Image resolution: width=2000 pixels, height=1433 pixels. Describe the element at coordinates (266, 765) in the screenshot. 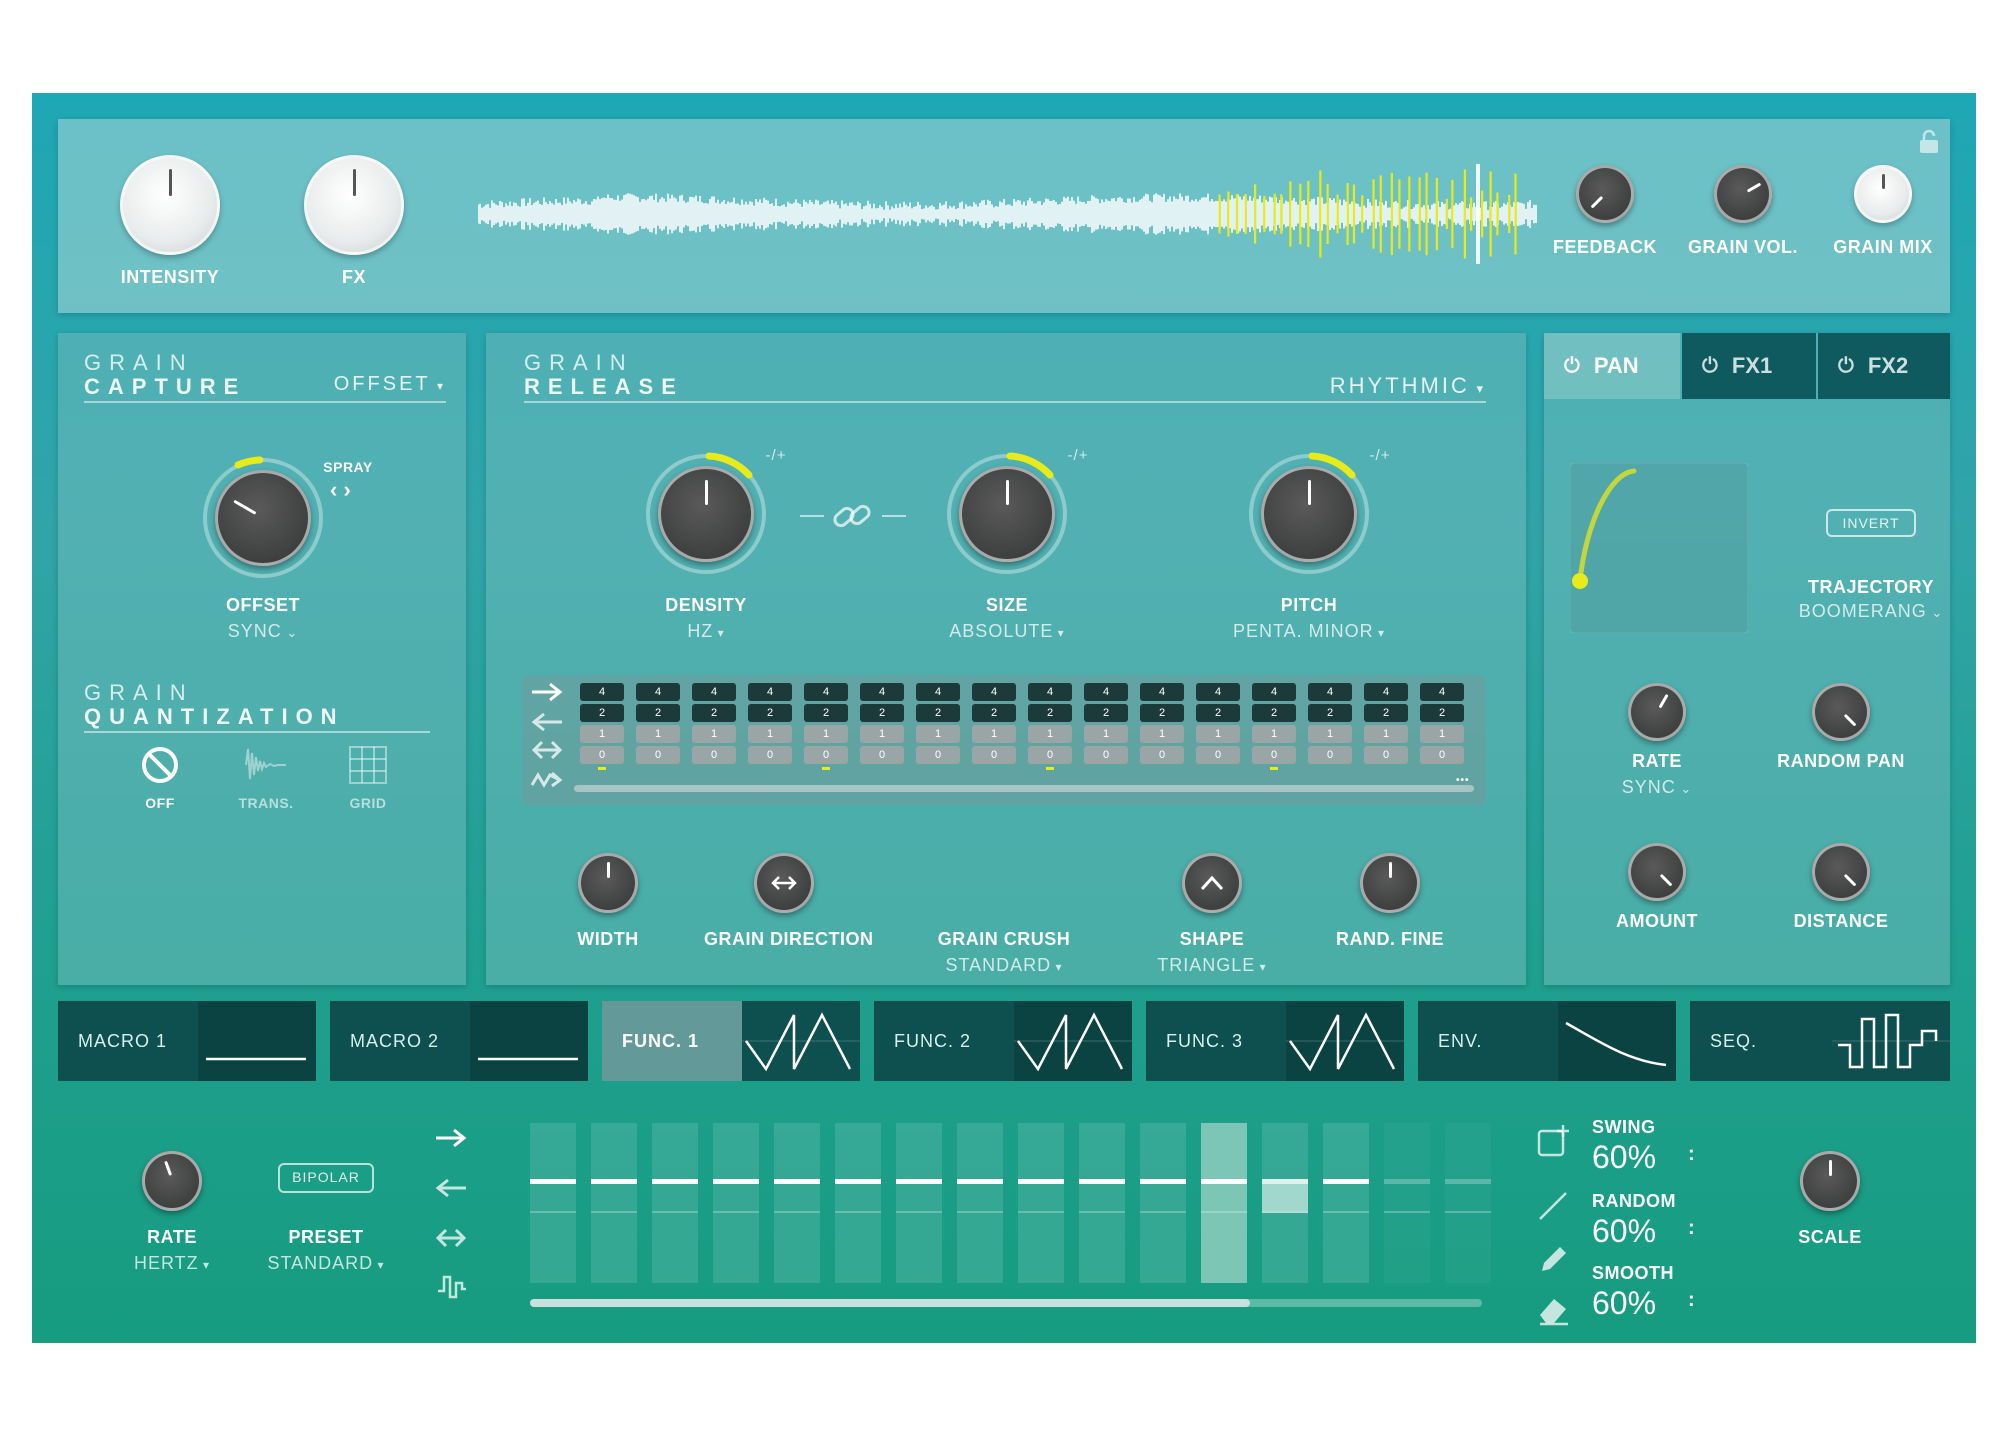

I see `transient-icon` at that location.